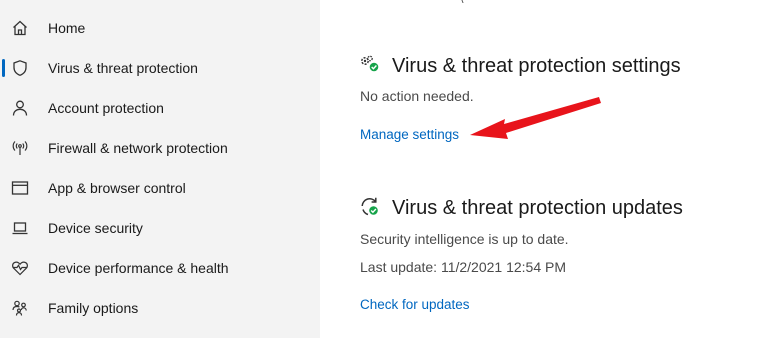 The width and height of the screenshot is (761, 338). What do you see at coordinates (465, 1) in the screenshot?
I see `cutoff-glyph` at bounding box center [465, 1].